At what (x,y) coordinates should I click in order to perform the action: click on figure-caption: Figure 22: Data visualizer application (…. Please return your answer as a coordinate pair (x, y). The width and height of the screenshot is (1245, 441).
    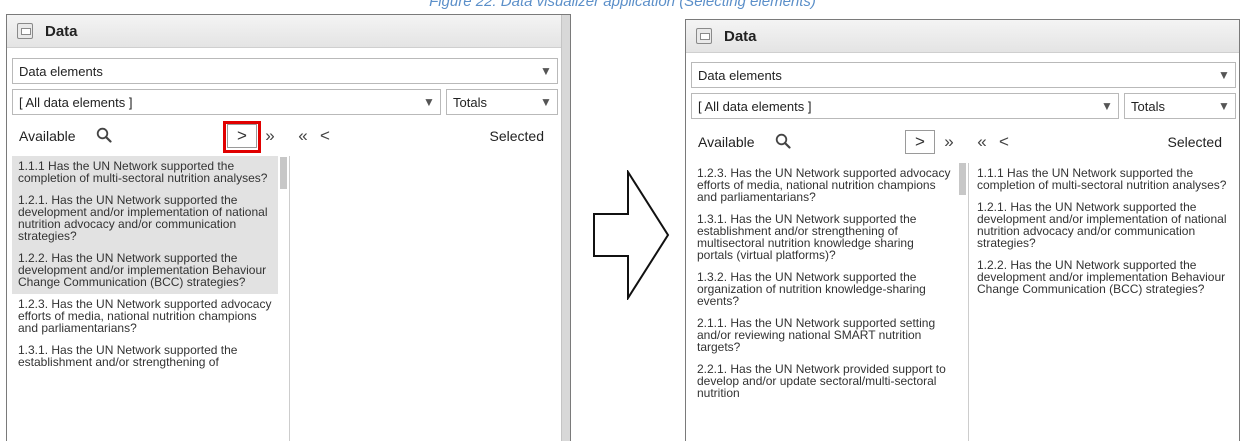
    Looking at the image, I should click on (622, 5).